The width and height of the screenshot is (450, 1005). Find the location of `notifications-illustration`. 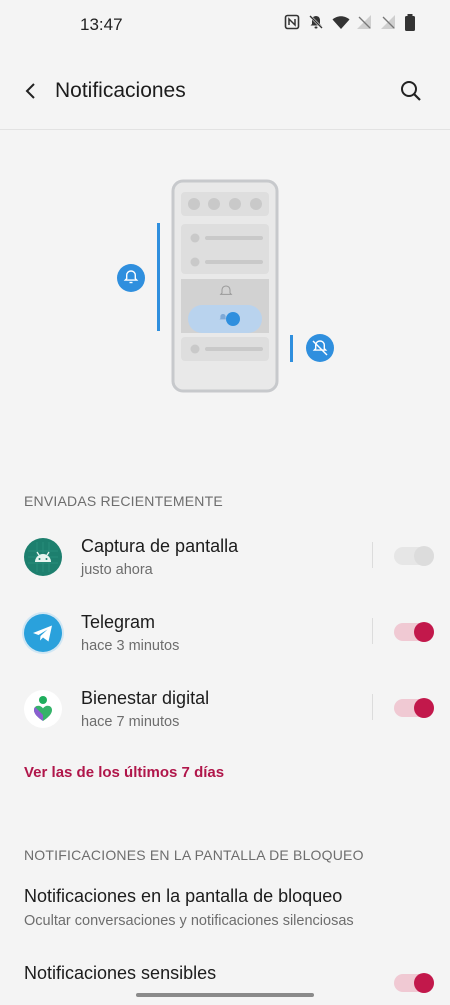

notifications-illustration is located at coordinates (225, 286).